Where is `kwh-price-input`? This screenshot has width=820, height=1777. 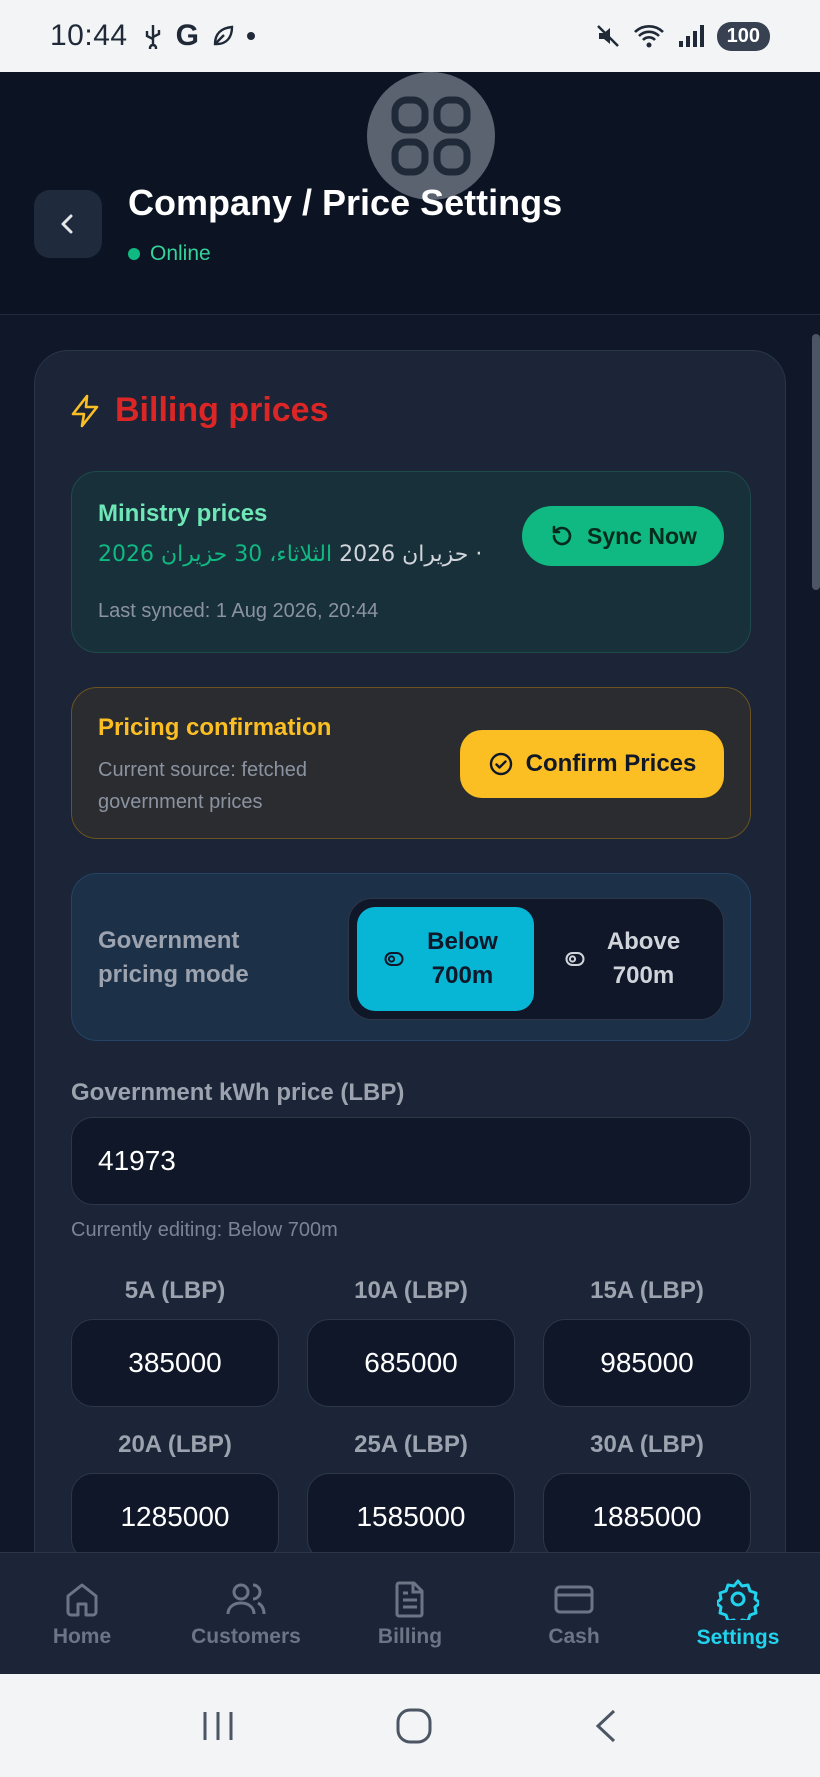 kwh-price-input is located at coordinates (411, 1161).